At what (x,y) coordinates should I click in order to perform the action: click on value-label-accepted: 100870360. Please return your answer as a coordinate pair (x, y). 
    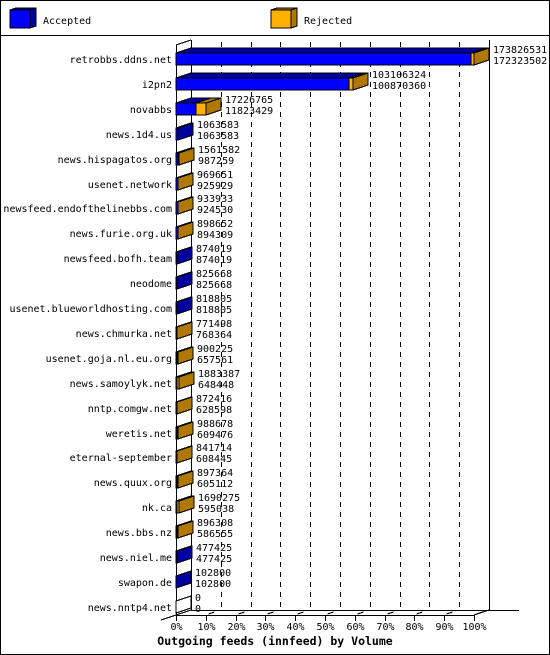
    Looking at the image, I should click on (399, 86).